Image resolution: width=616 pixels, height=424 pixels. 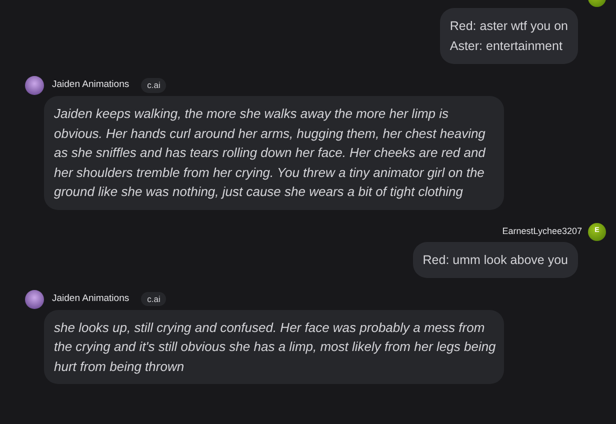 I want to click on user-message-bubble: Red: aster wtf you on Aster: entertainment, so click(x=509, y=36).